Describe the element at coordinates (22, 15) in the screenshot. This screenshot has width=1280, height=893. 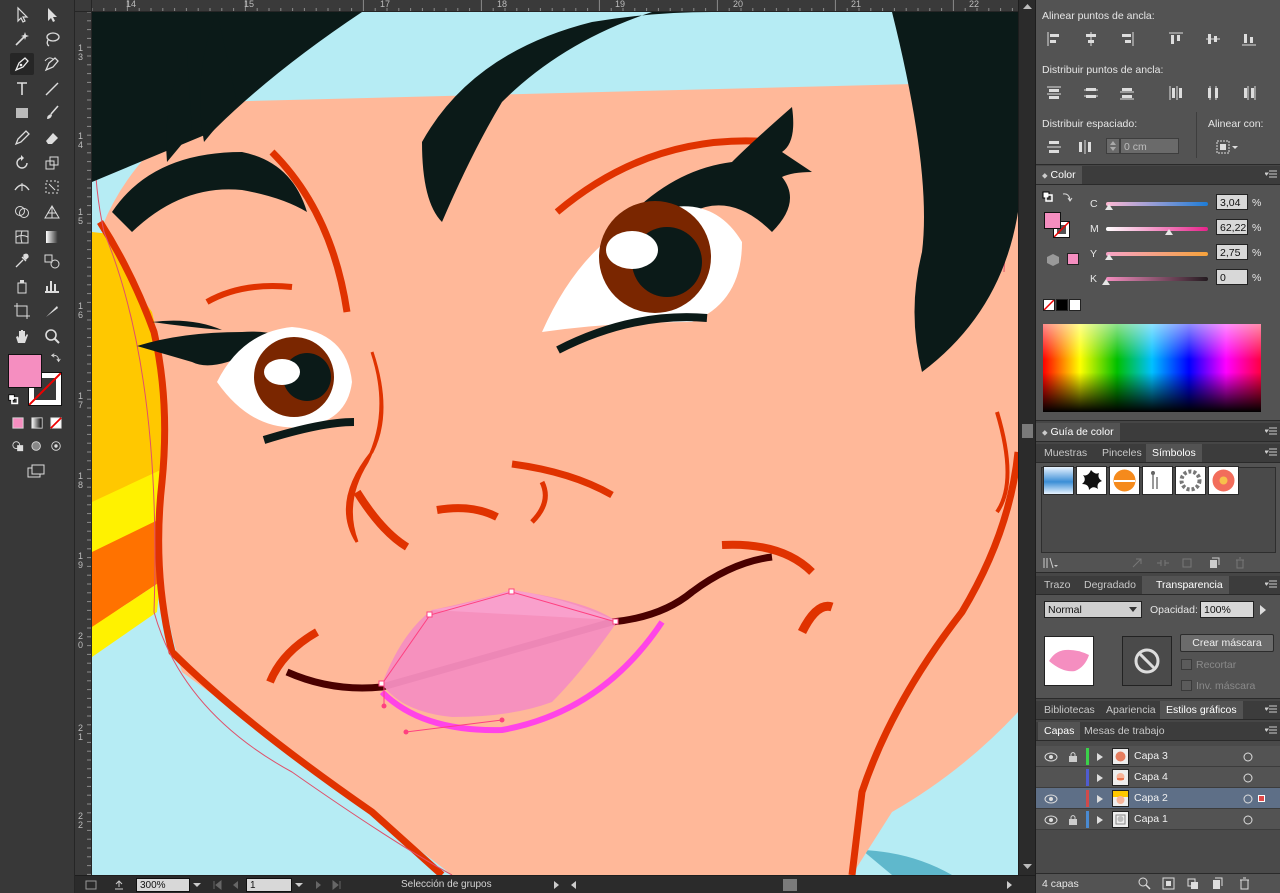
I see `selection-tool-icon` at that location.